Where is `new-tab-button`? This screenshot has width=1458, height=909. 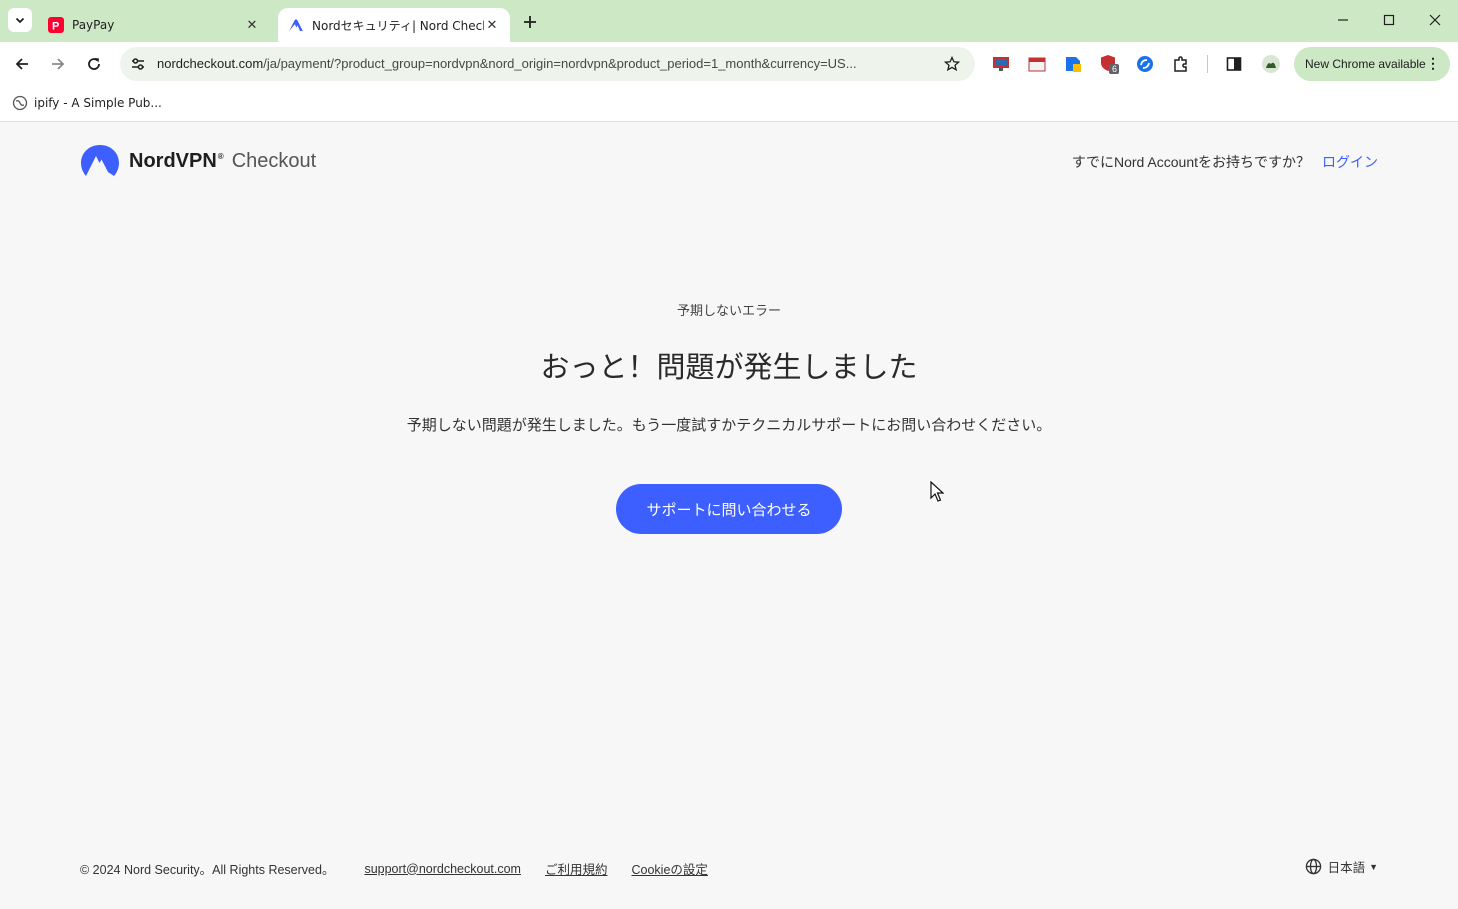
new-tab-button is located at coordinates (530, 22).